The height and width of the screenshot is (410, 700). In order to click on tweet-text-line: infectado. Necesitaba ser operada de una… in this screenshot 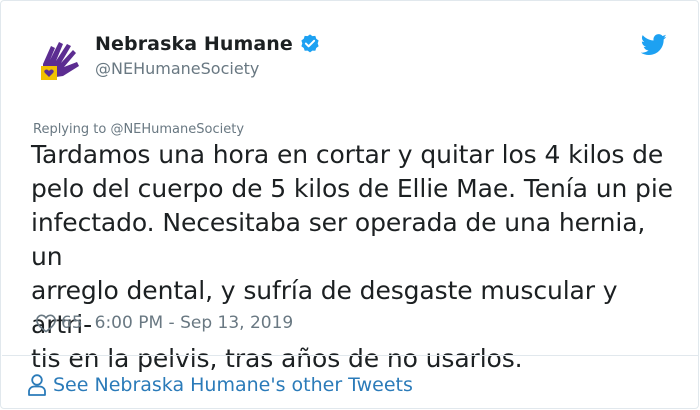, I will do `click(338, 239)`.